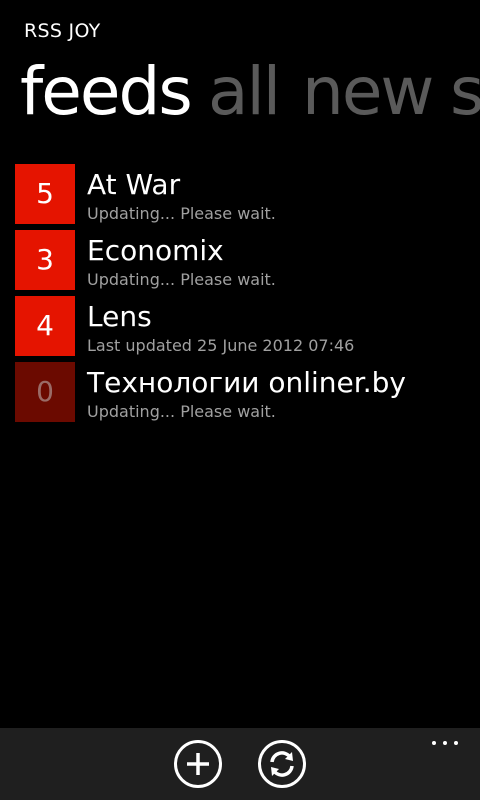 Image resolution: width=480 pixels, height=800 pixels. I want to click on feed-status: Last updated 25 June 2012 07:46, so click(221, 345).